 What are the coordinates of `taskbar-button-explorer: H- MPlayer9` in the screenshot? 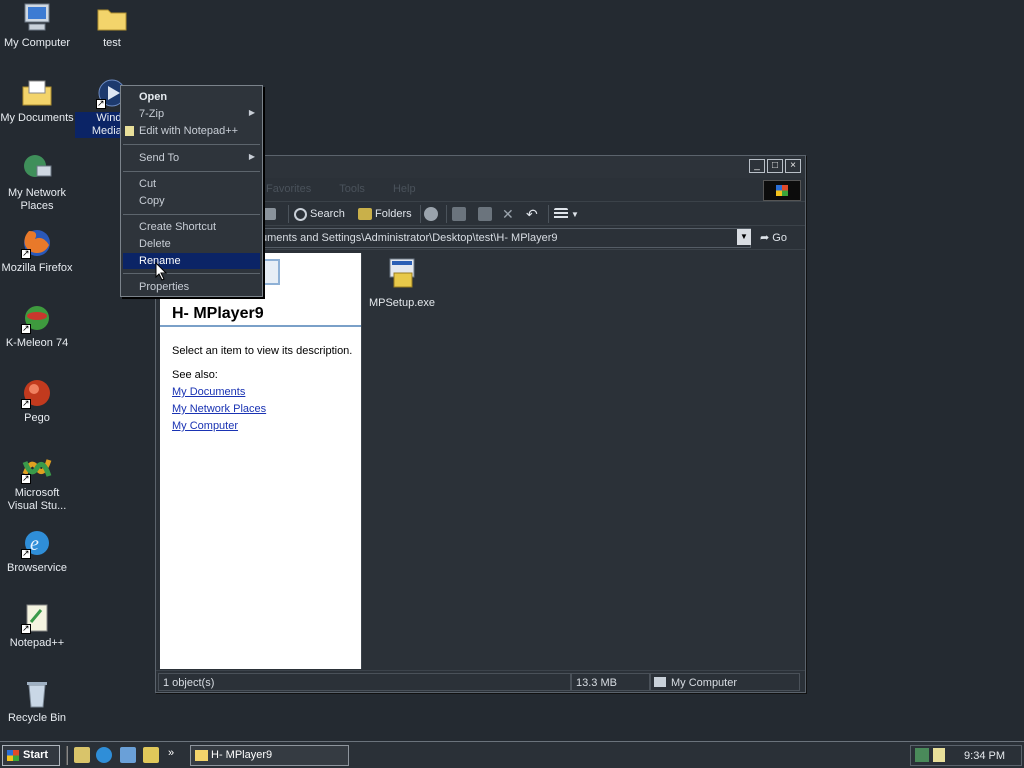 It's located at (269, 755).